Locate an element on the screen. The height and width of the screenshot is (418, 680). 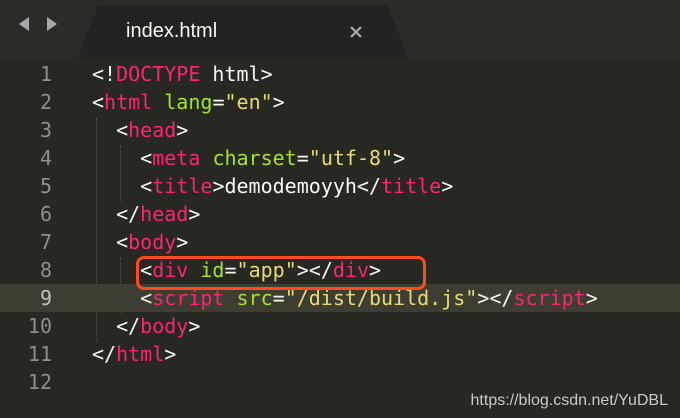
line-number: 4 is located at coordinates (45, 158).